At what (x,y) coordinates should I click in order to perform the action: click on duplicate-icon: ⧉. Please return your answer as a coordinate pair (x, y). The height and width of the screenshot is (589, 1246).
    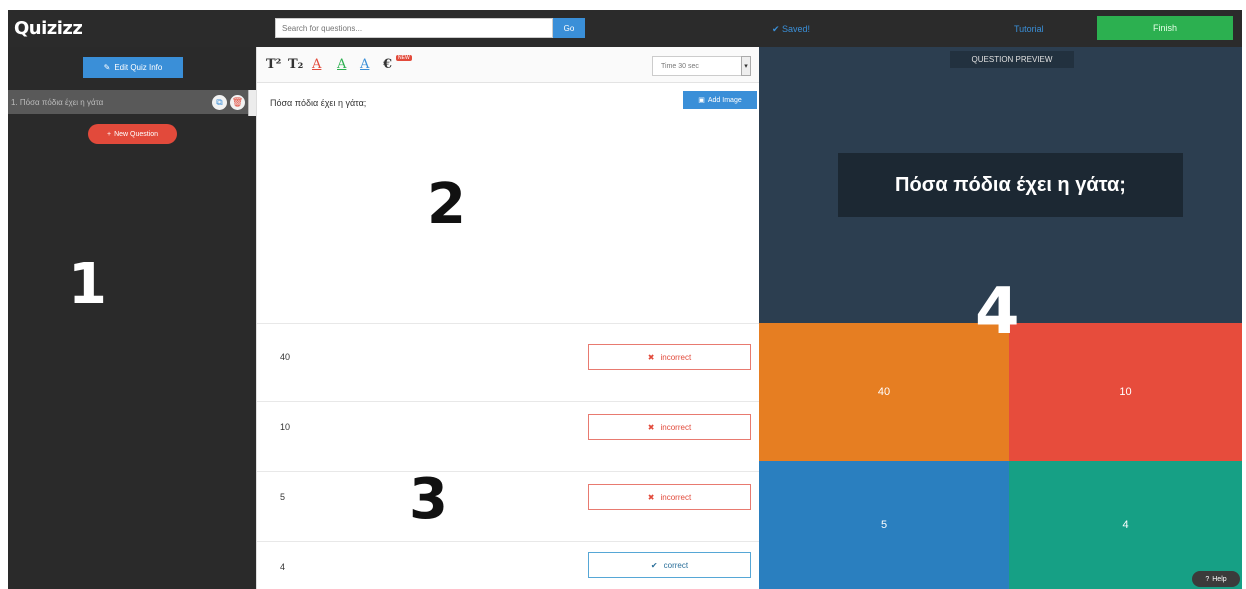
    Looking at the image, I should click on (219, 102).